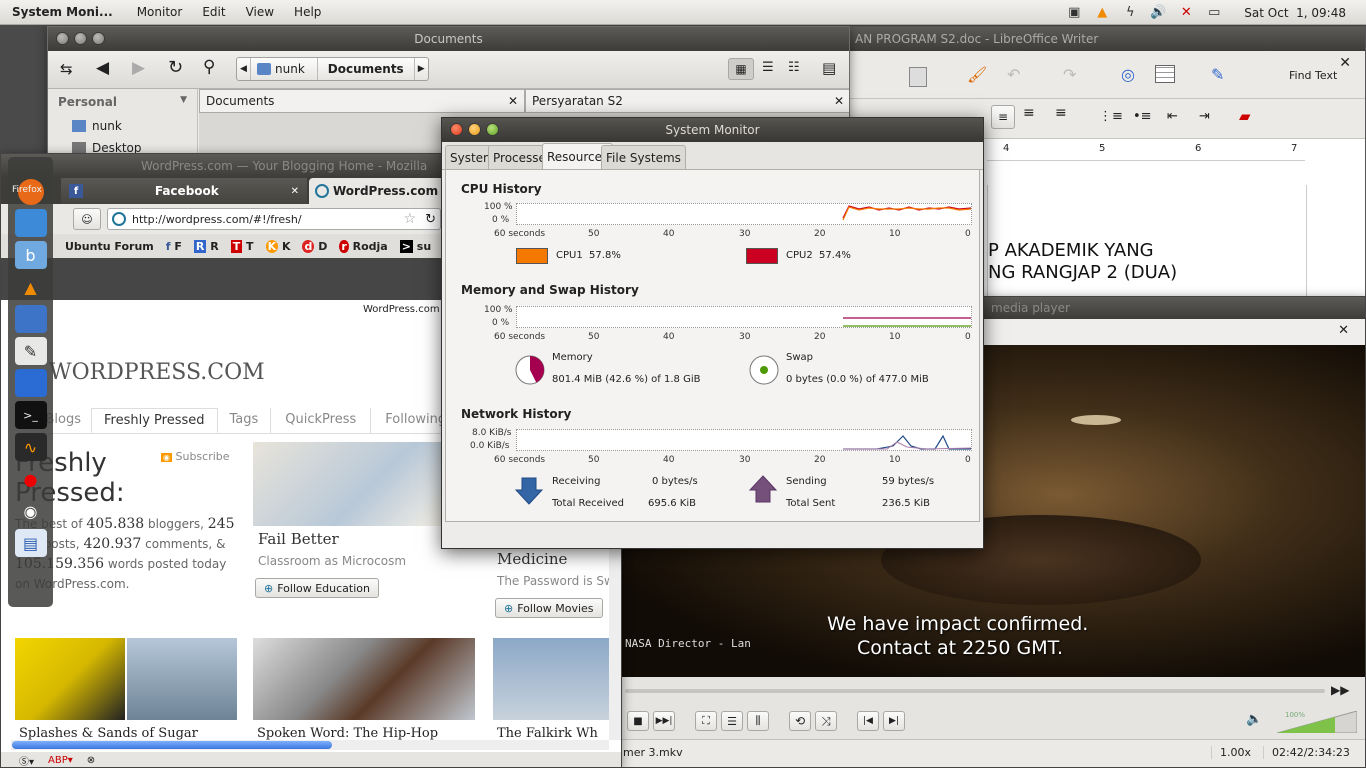 This screenshot has width=1366, height=768. Describe the element at coordinates (401, 309) in the screenshot. I see `wp-link-top: WordPress.com` at that location.